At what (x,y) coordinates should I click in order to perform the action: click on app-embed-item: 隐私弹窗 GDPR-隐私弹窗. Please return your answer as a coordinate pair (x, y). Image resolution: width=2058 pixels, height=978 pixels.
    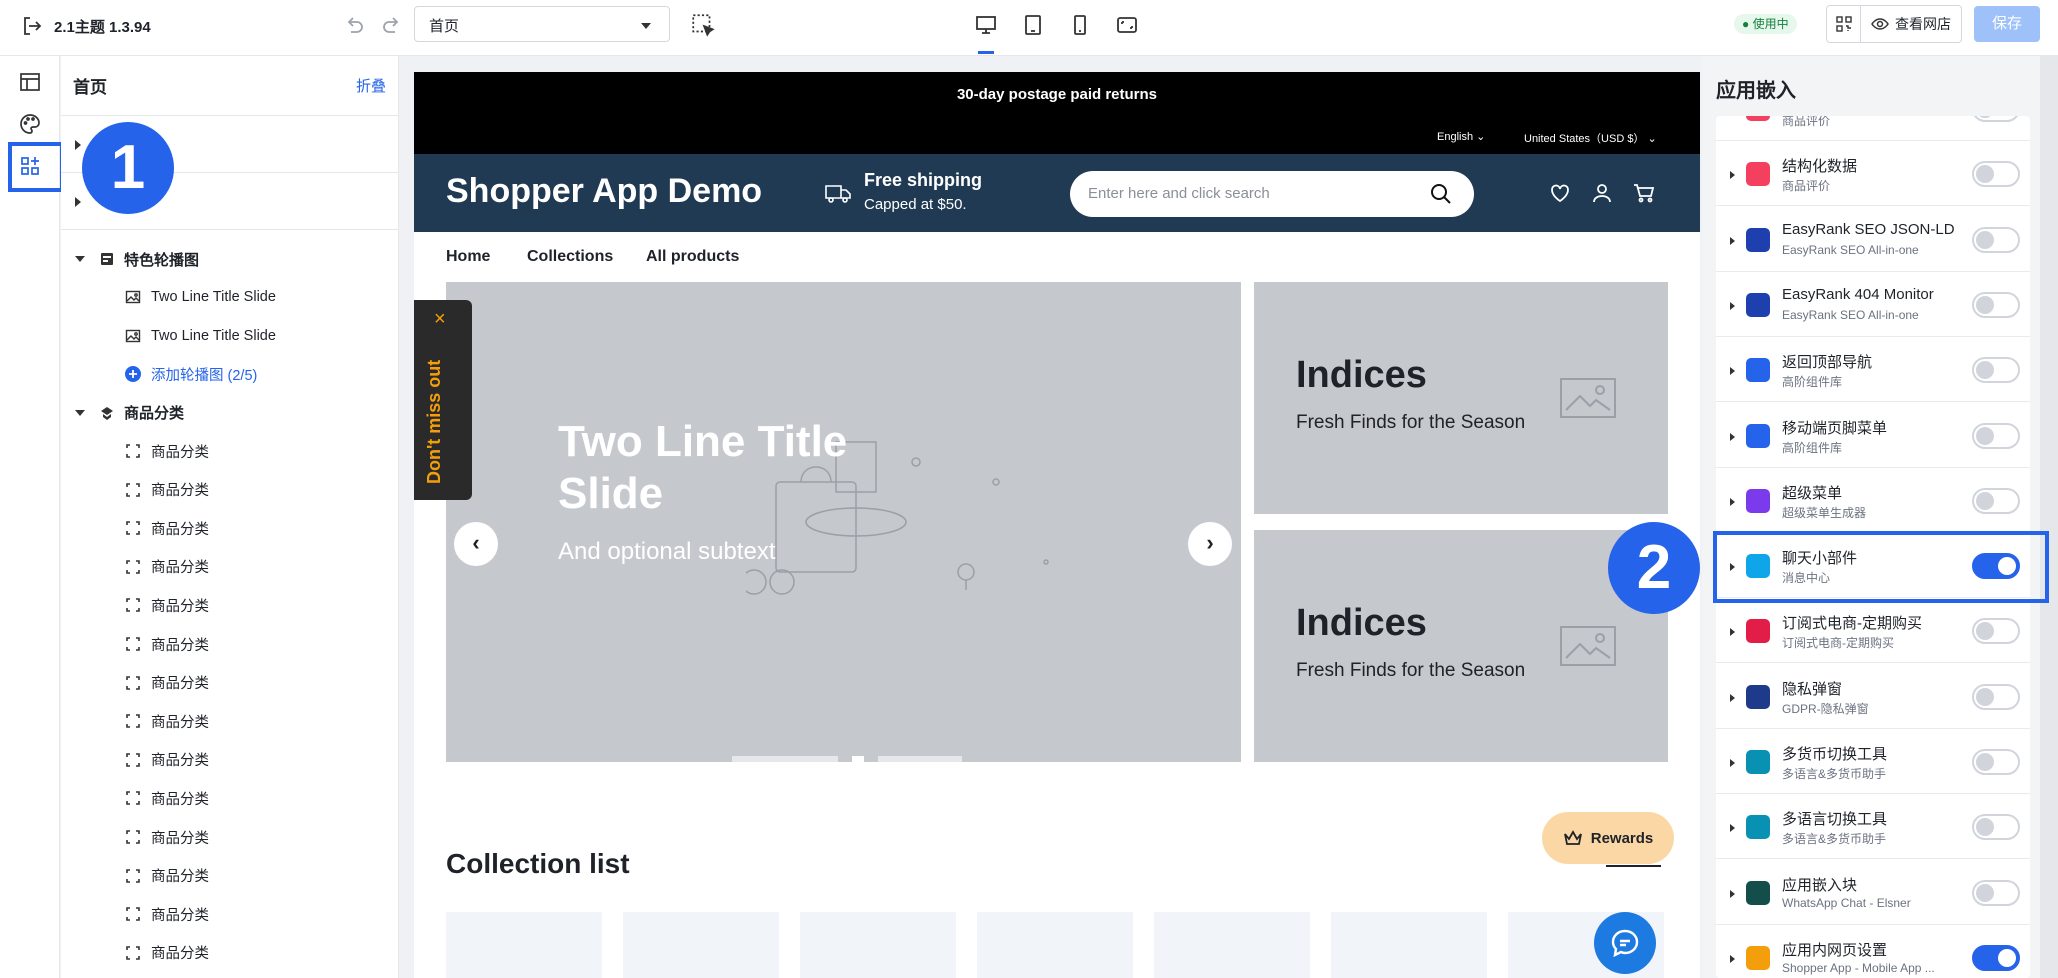
    Looking at the image, I should click on (1873, 696).